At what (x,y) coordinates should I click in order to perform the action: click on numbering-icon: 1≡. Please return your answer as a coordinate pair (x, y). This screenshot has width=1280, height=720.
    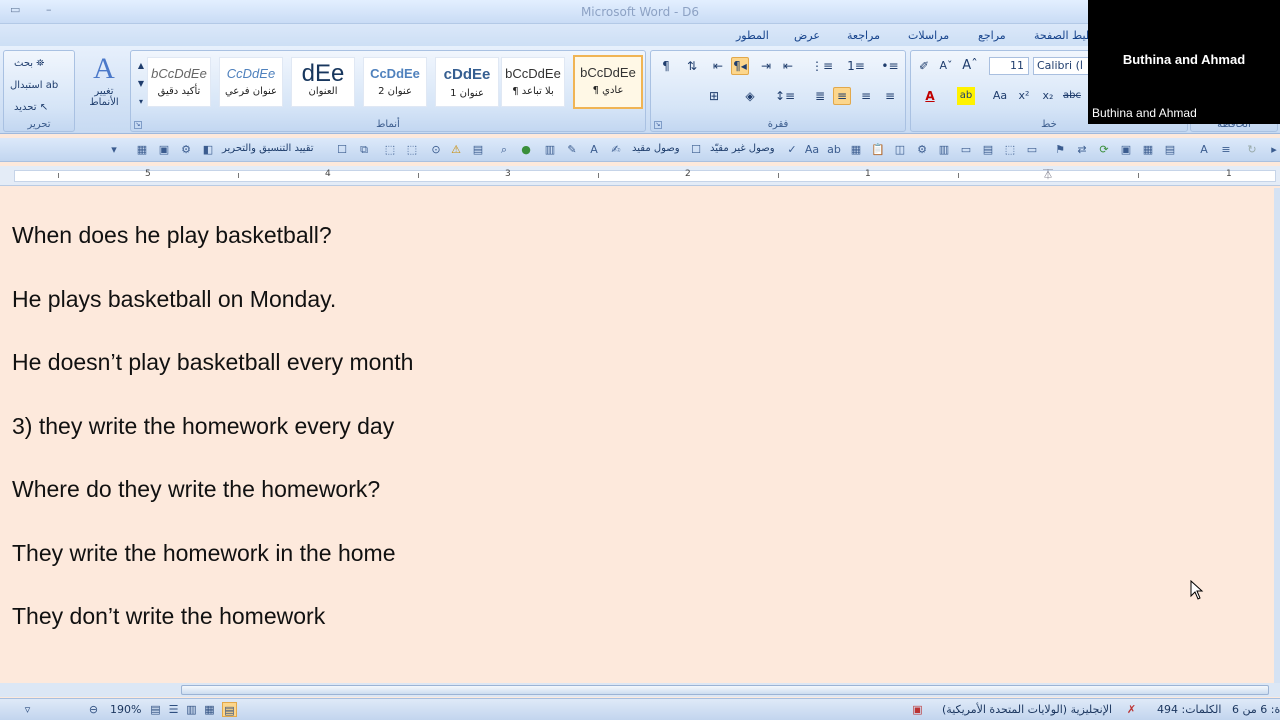
    Looking at the image, I should click on (856, 66).